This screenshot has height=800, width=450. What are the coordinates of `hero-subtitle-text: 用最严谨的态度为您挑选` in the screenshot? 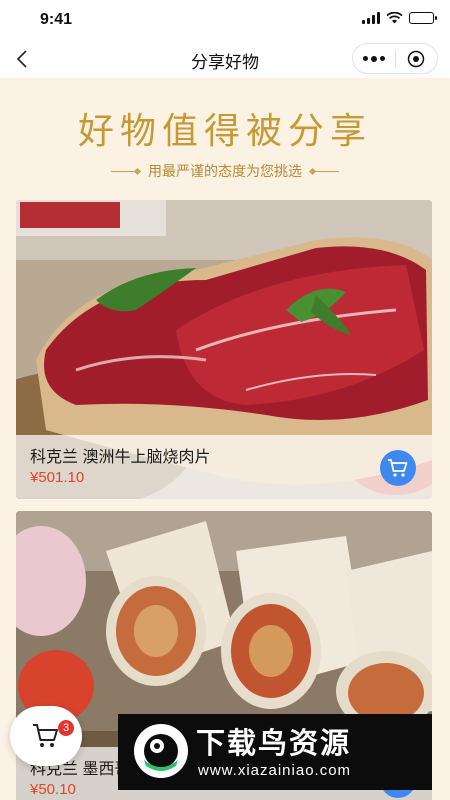 It's located at (225, 171).